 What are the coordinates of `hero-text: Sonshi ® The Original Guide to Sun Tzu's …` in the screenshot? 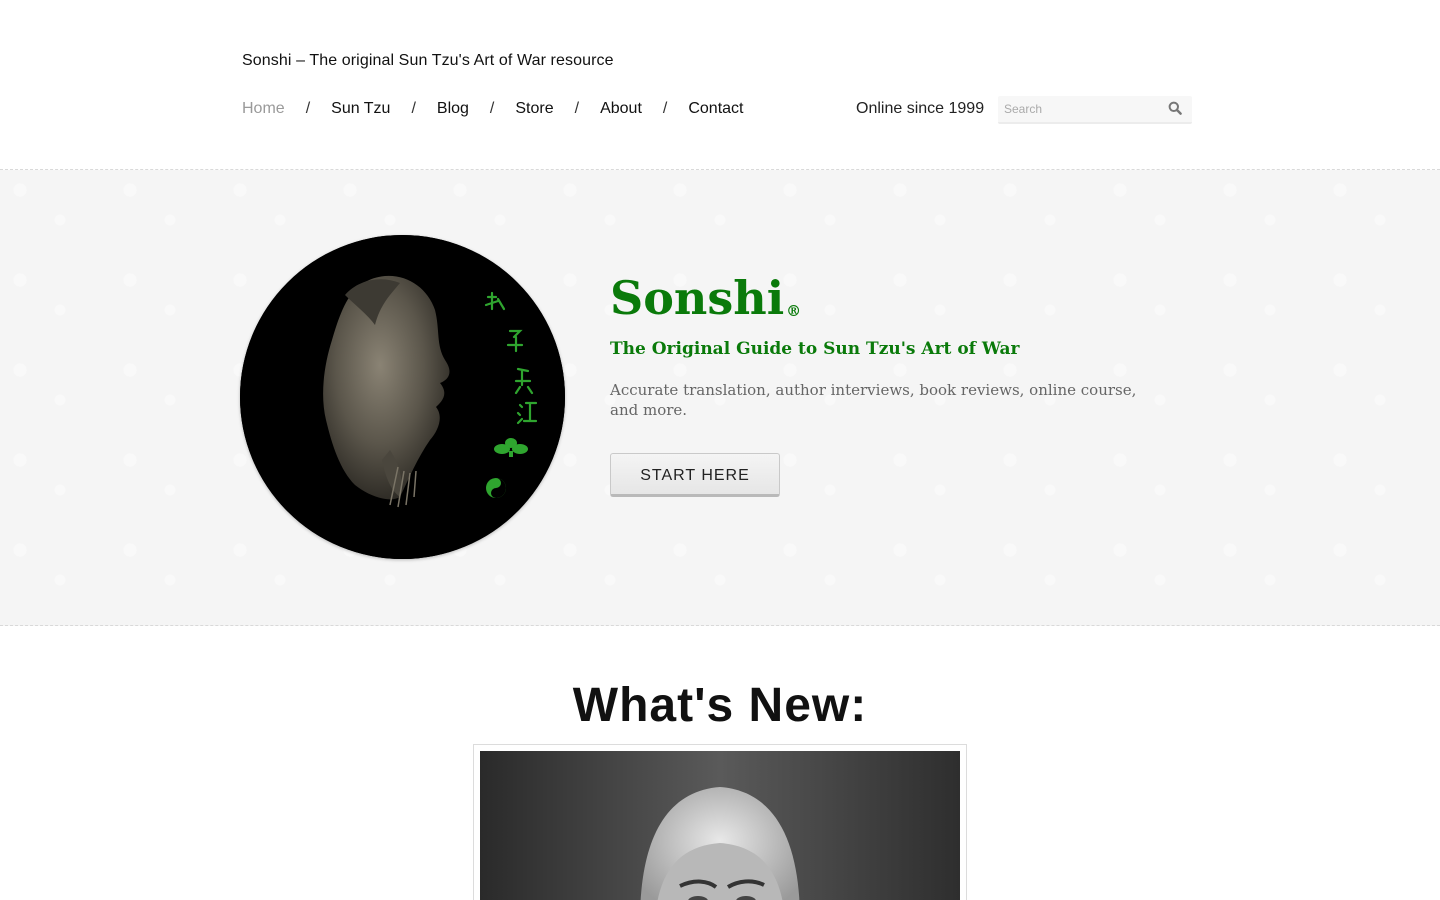 It's located at (875, 386).